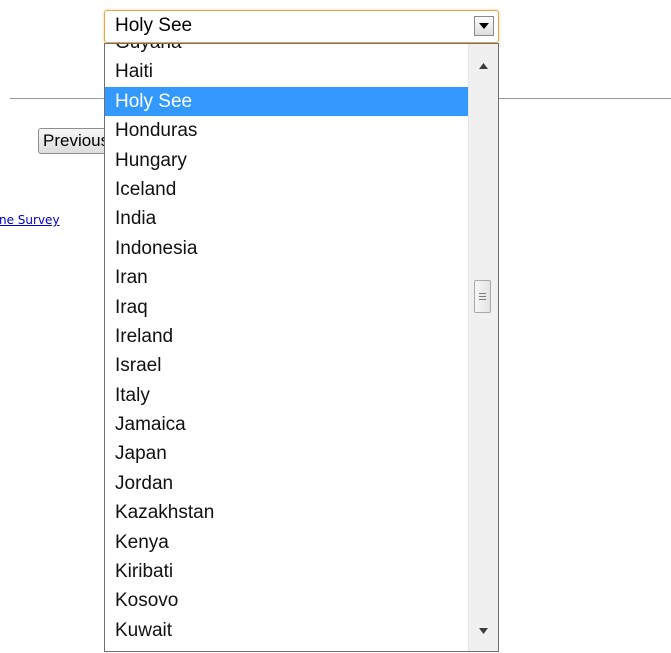 The image size is (671, 653). What do you see at coordinates (483, 347) in the screenshot?
I see `vertical-scrollbar` at bounding box center [483, 347].